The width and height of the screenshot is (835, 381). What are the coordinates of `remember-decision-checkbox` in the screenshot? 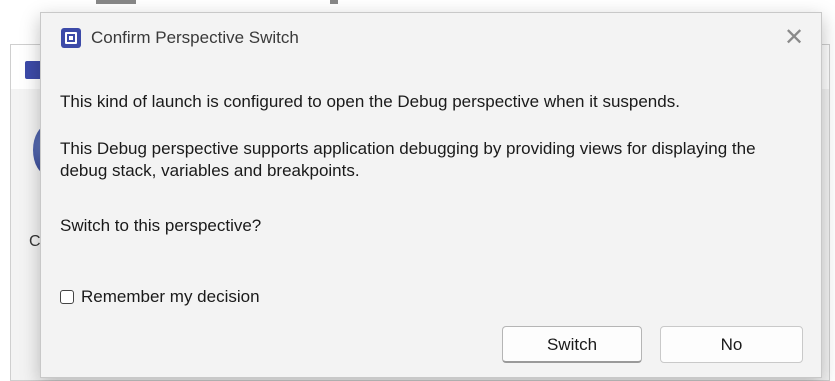 It's located at (67, 297).